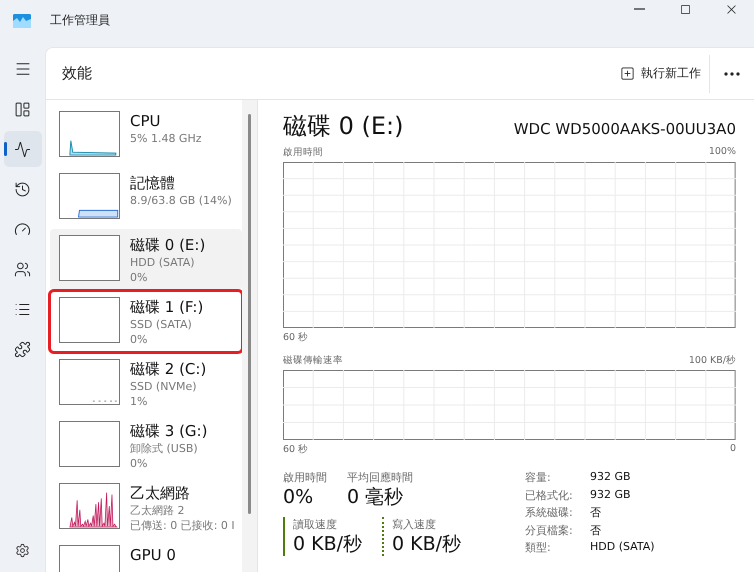 The image size is (754, 572). Describe the element at coordinates (685, 9) in the screenshot. I see `maximize-icon` at that location.